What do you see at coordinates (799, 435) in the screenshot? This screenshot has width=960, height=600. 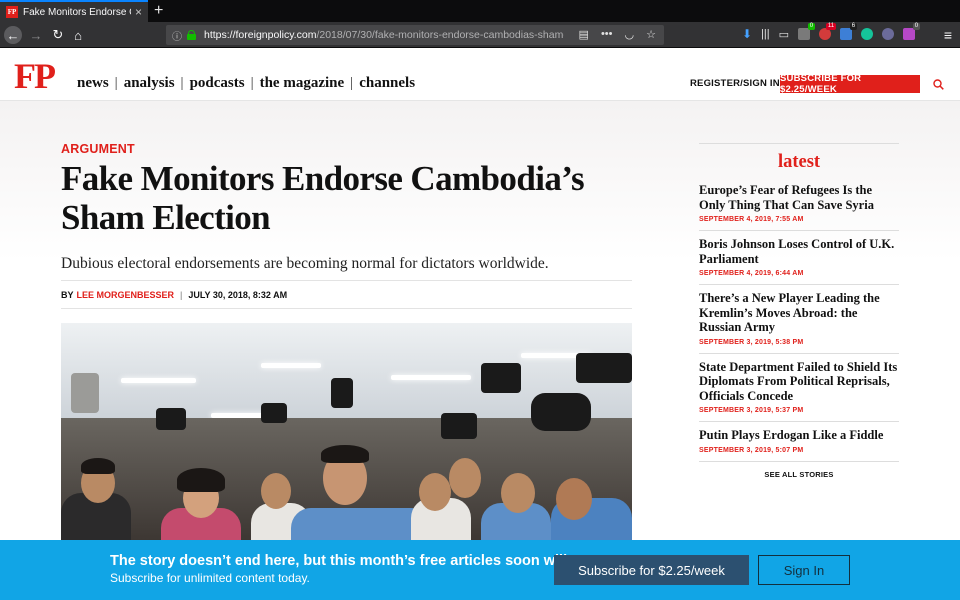 I see `story-title: Putin Plays Erdogan Like a Fiddle` at bounding box center [799, 435].